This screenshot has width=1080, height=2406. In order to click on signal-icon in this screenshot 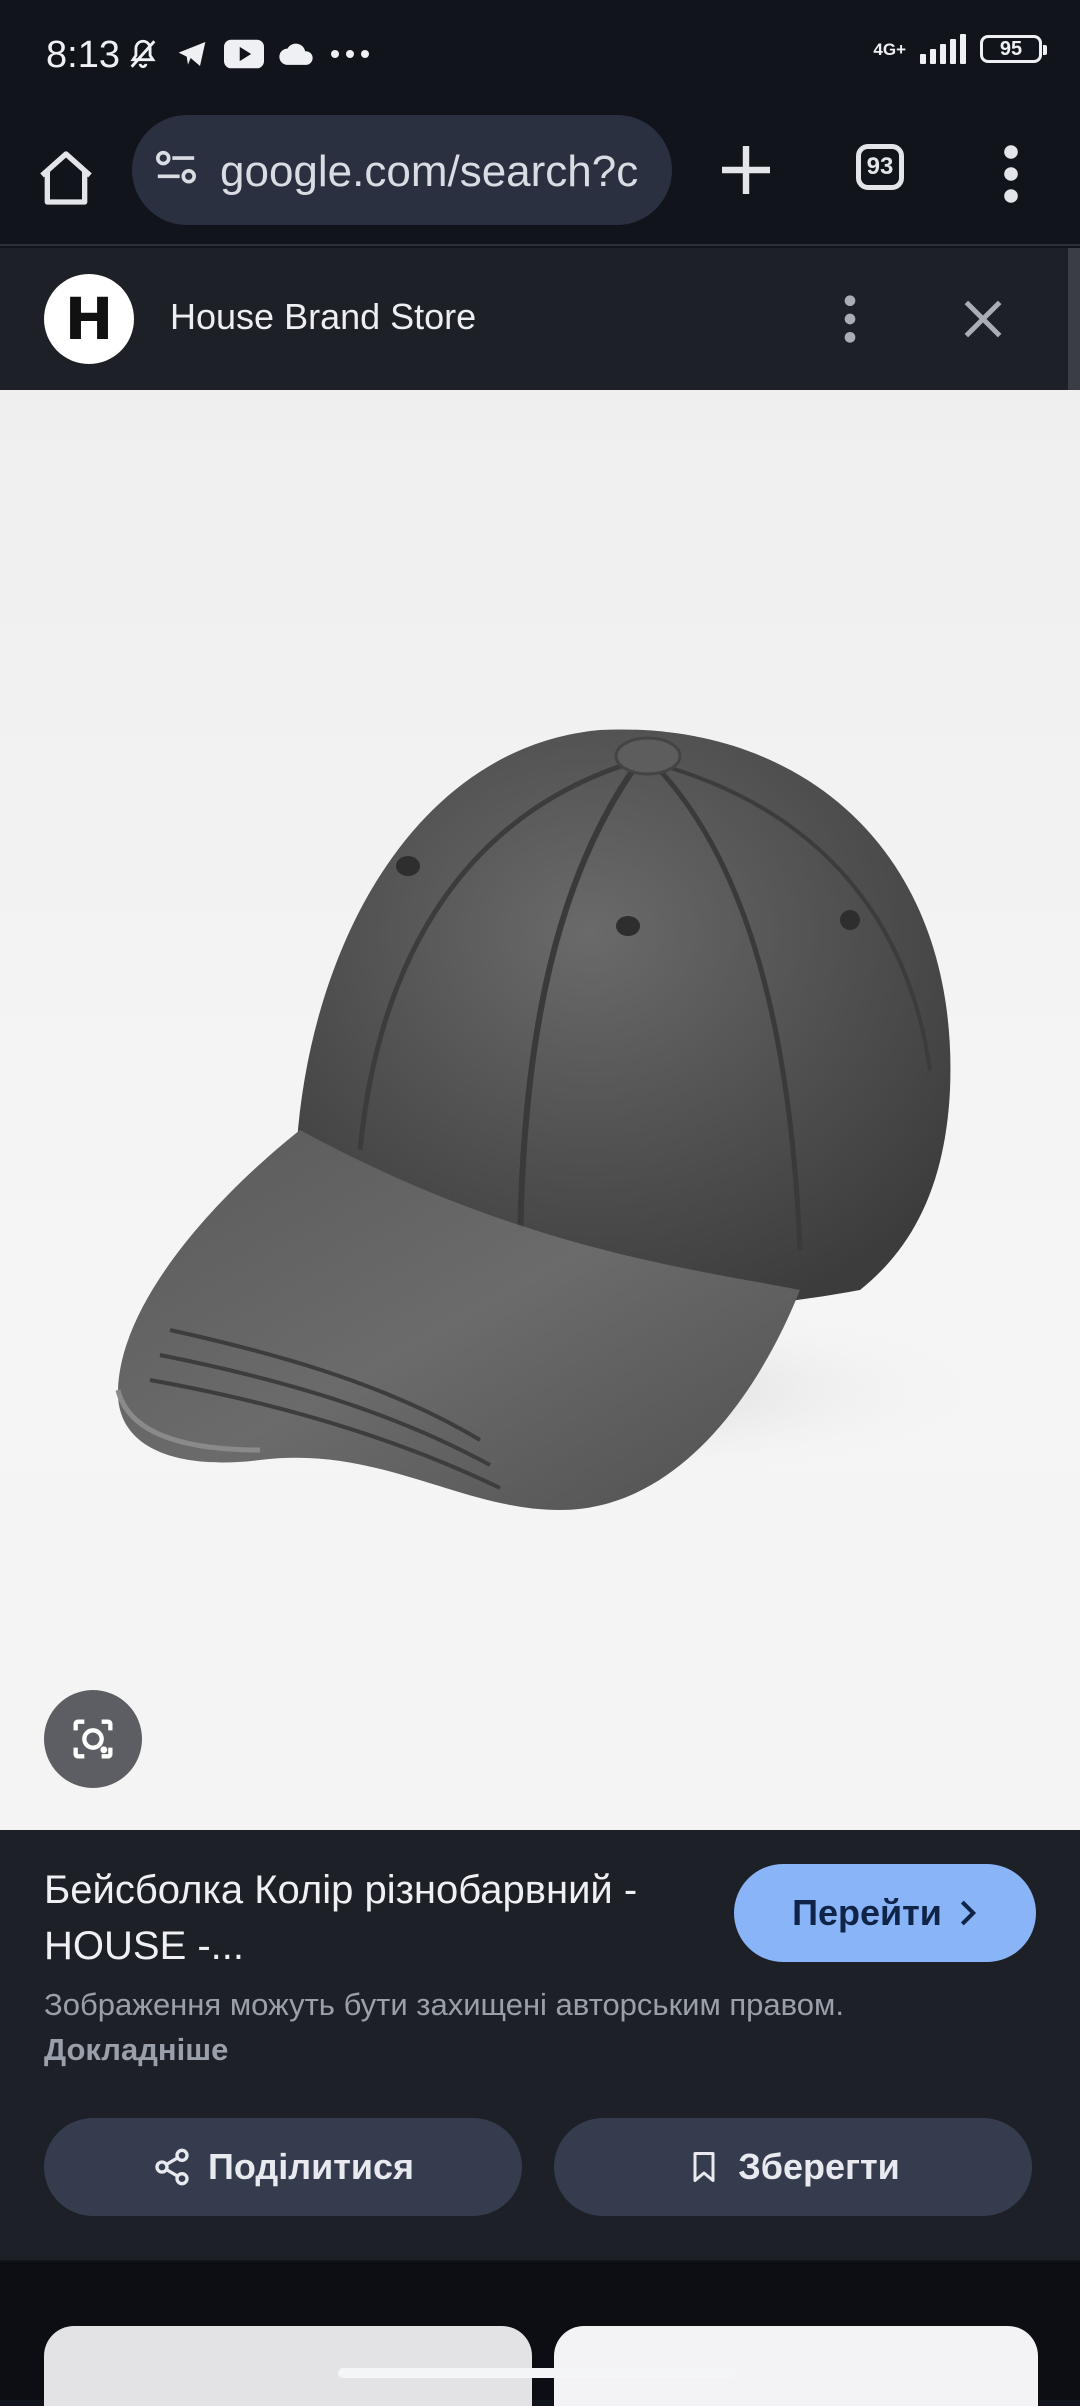, I will do `click(943, 49)`.